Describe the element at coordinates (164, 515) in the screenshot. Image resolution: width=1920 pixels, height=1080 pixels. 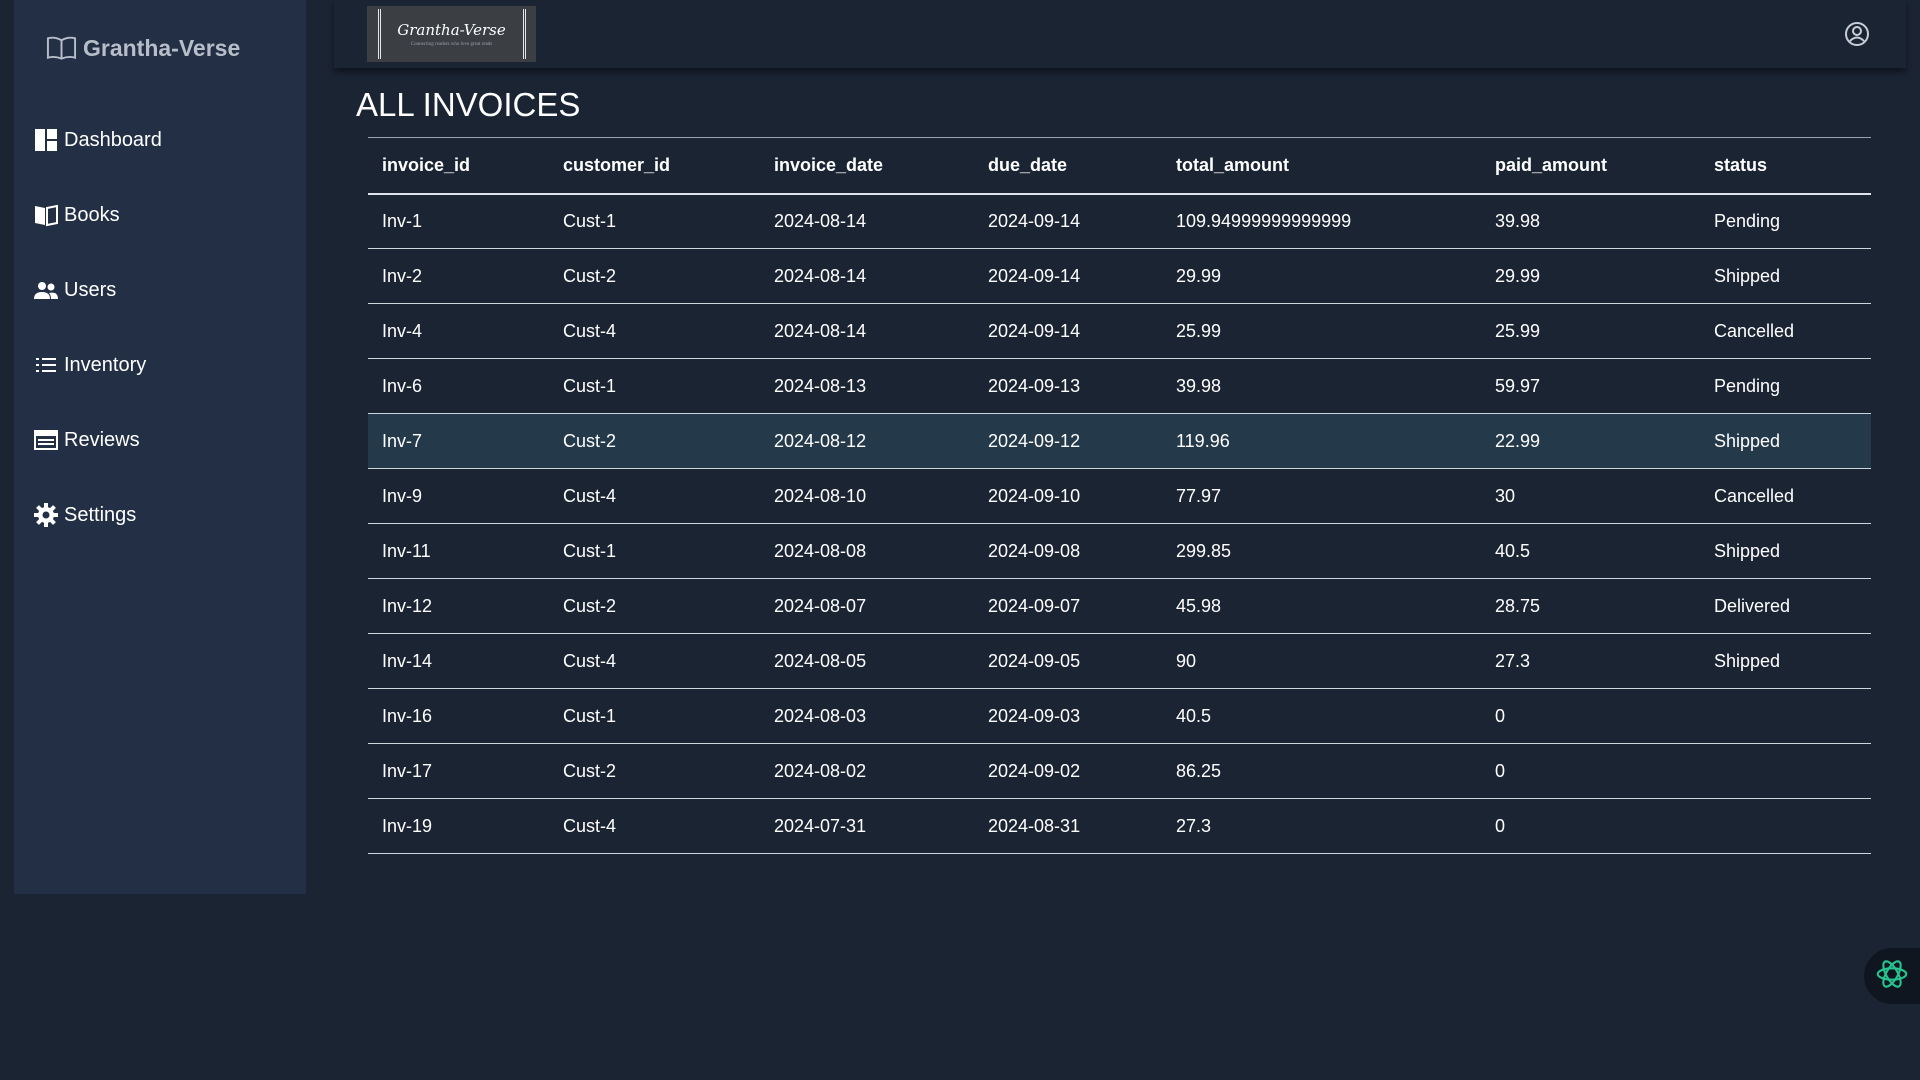
I see `sidebar-item-settings: Settings` at that location.